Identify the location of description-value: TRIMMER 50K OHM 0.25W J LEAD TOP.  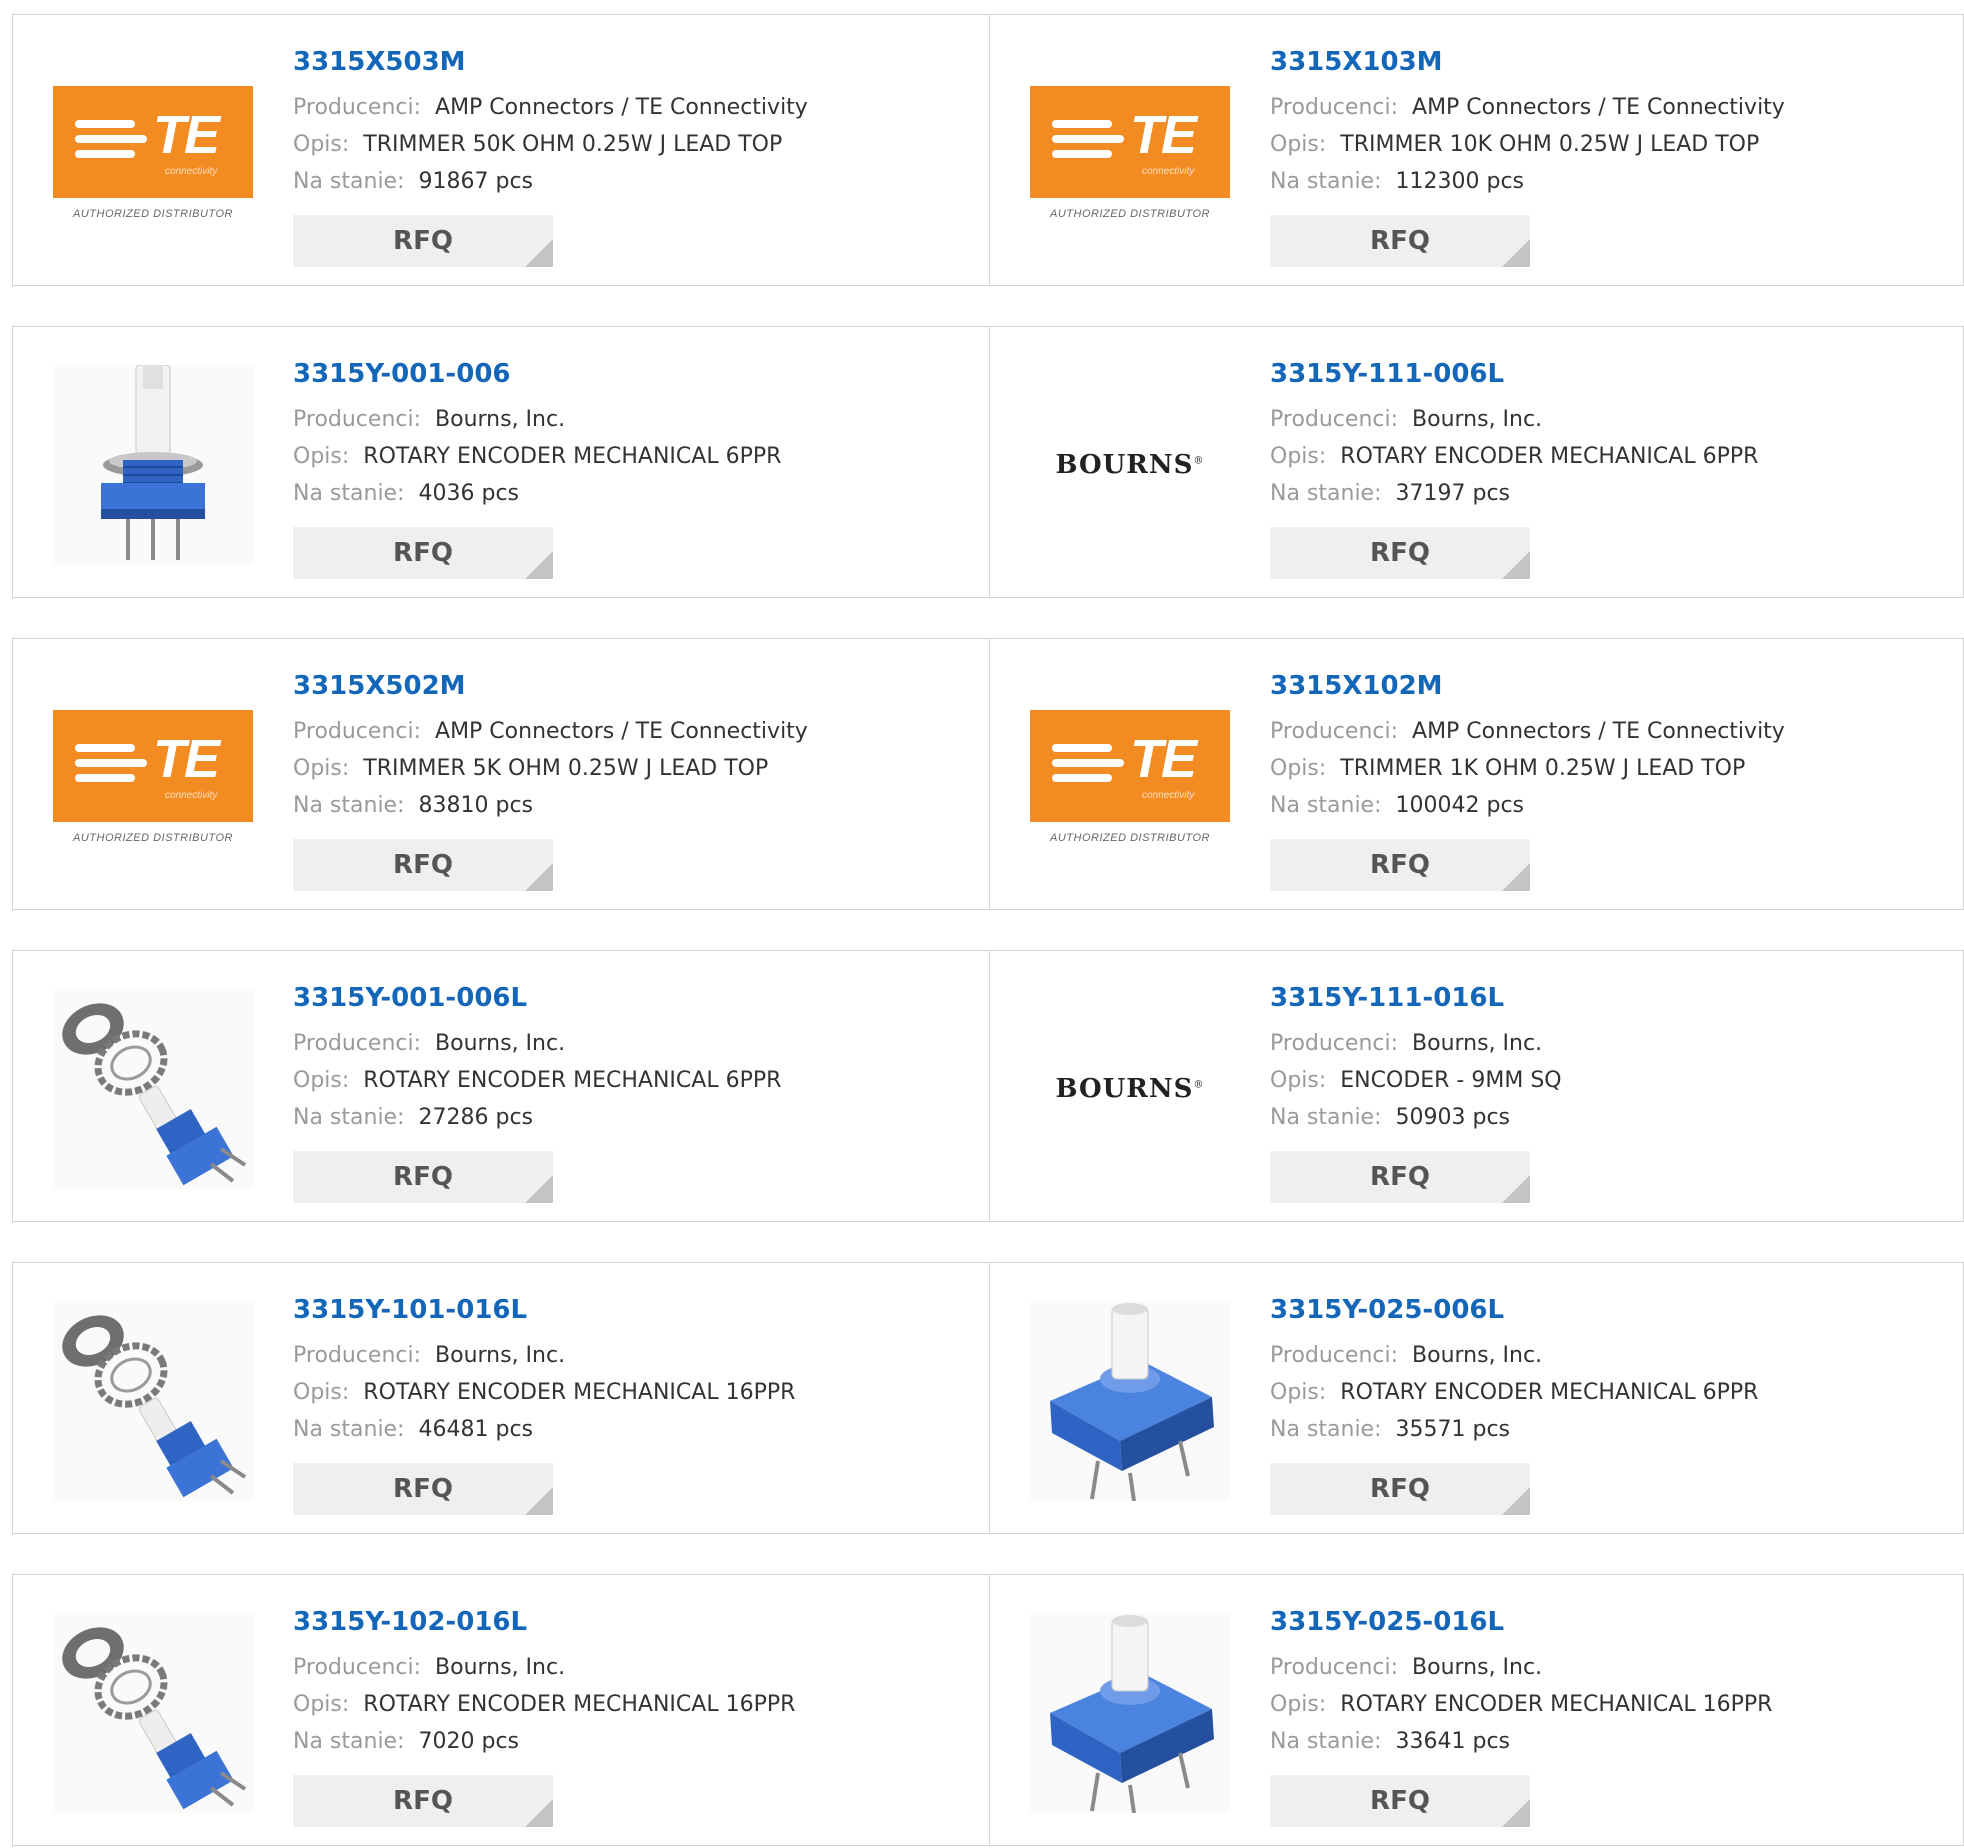
(573, 144).